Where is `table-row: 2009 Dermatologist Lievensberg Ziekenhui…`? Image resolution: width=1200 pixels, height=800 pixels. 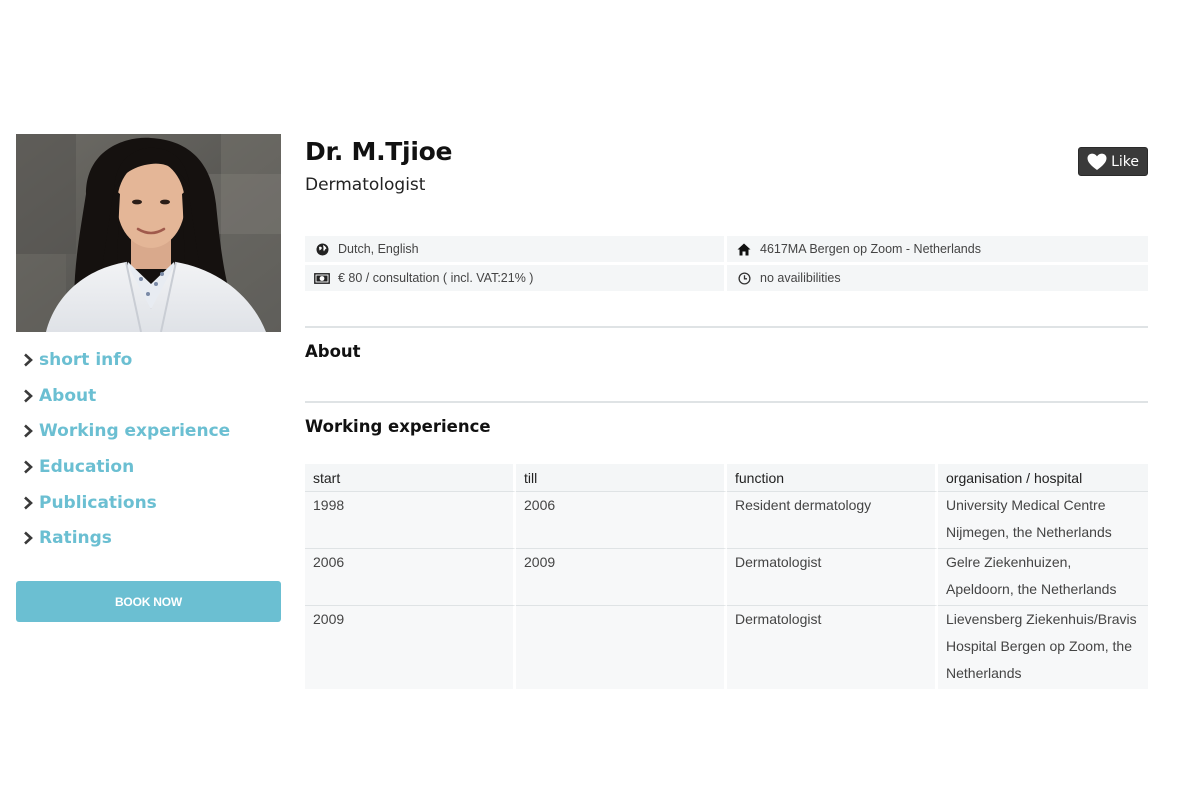
table-row: 2009 Dermatologist Lievensberg Ziekenhui… is located at coordinates (726, 647).